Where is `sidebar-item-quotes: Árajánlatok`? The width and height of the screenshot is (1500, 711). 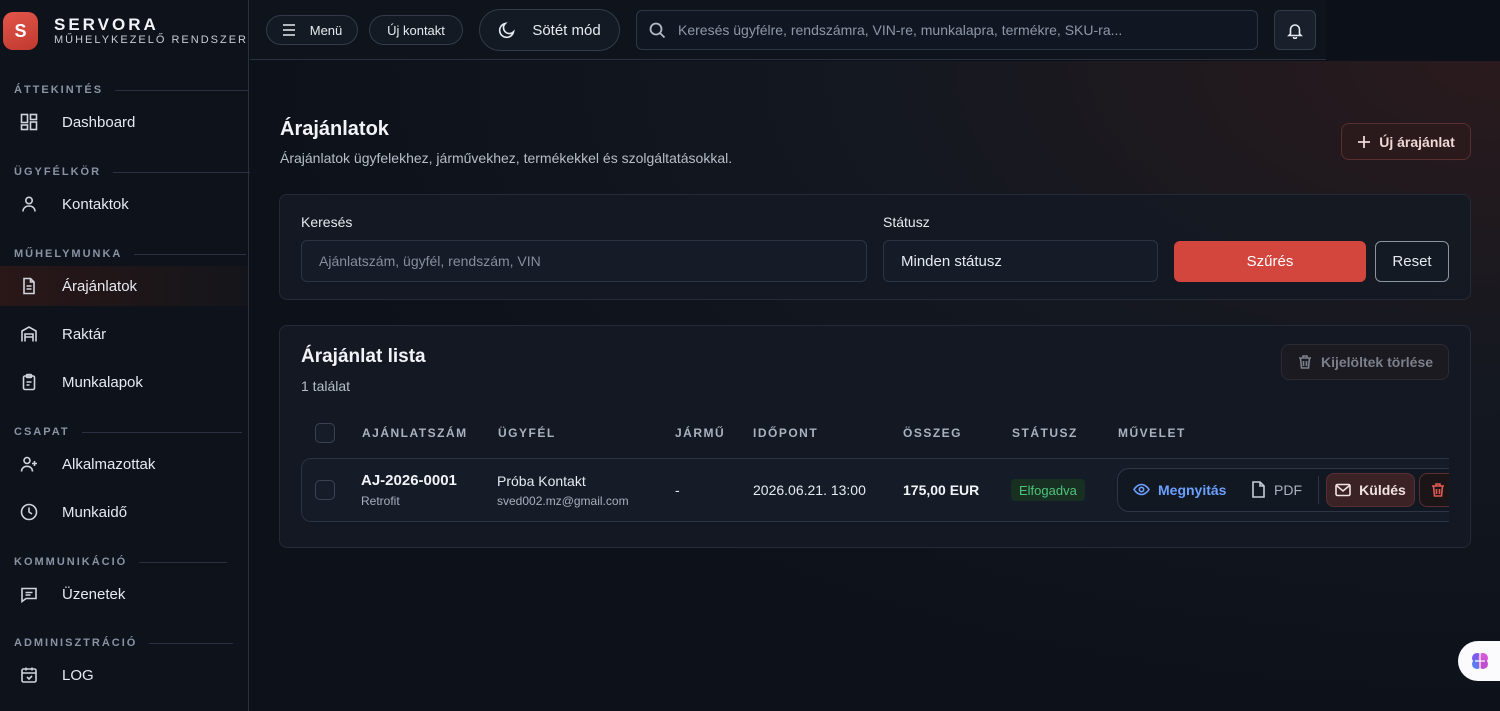 sidebar-item-quotes: Árajánlatok is located at coordinates (124, 286).